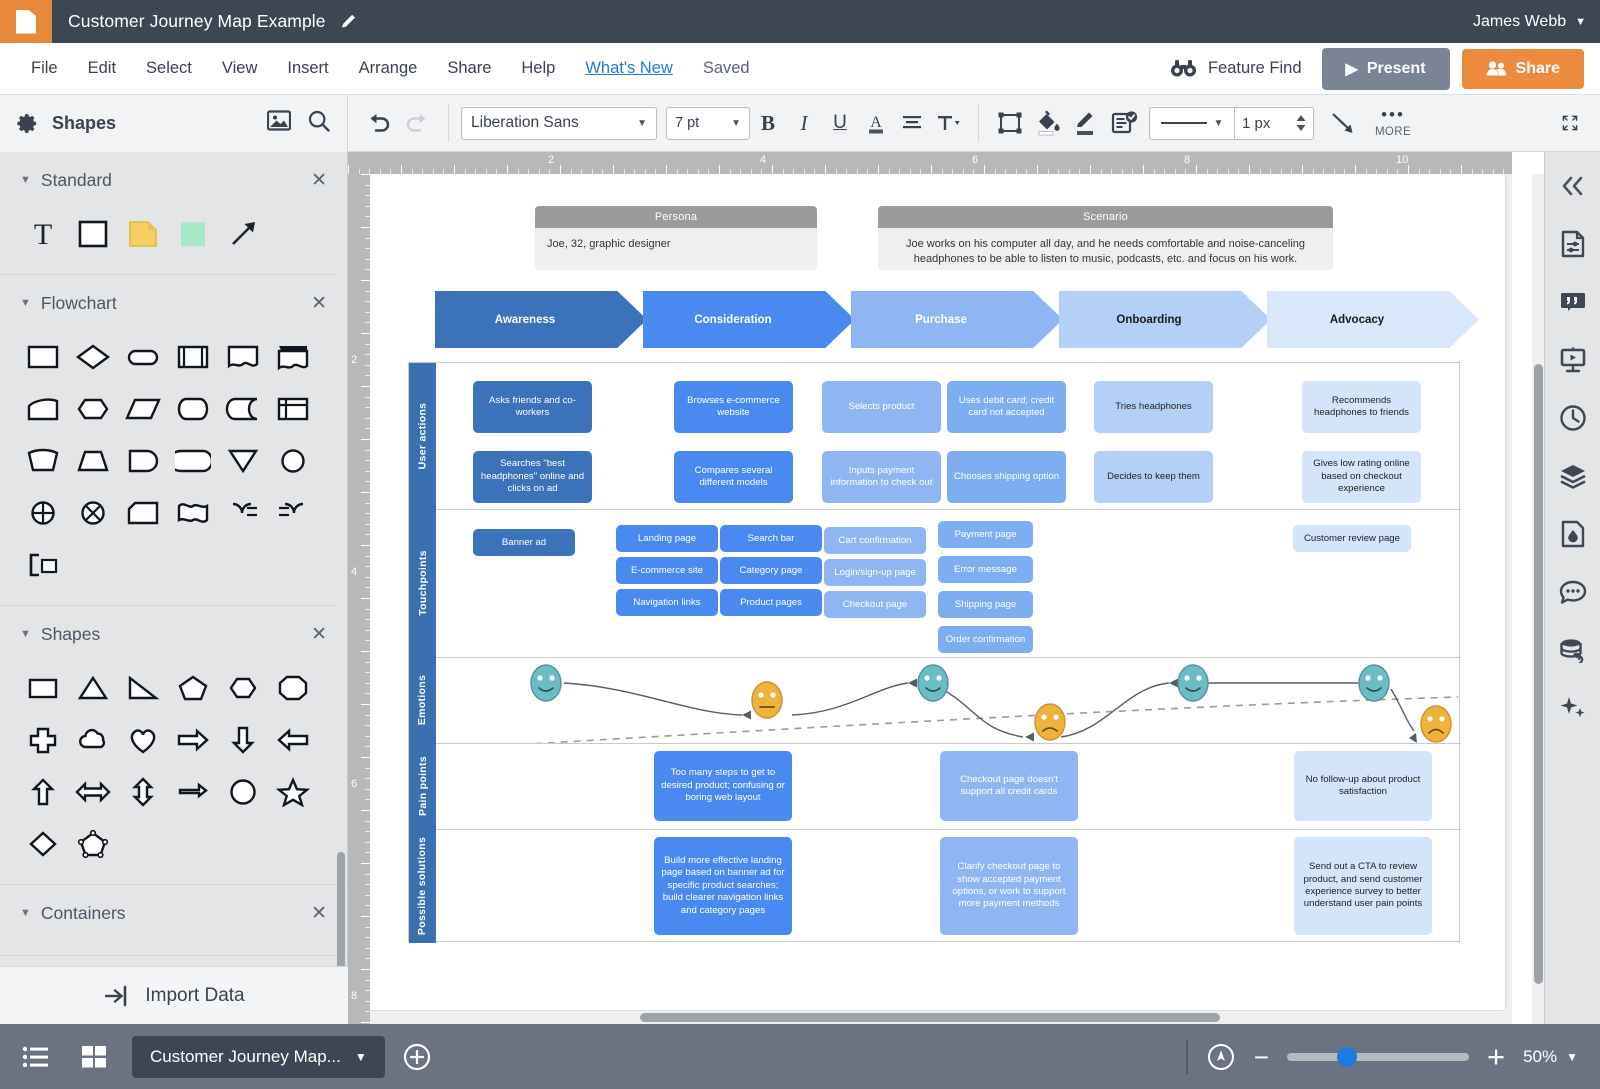 The height and width of the screenshot is (1089, 1600). I want to click on user-action-card: Asks friends and co-workers, so click(532, 407).